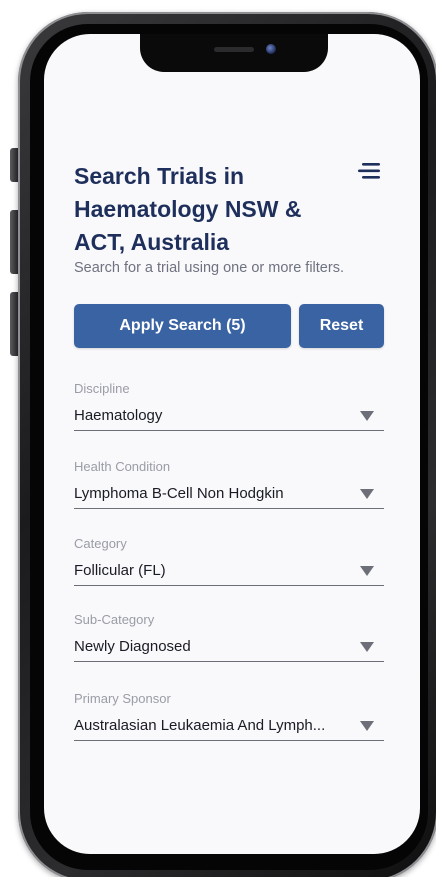  What do you see at coordinates (234, 49) in the screenshot?
I see `speaker-grille` at bounding box center [234, 49].